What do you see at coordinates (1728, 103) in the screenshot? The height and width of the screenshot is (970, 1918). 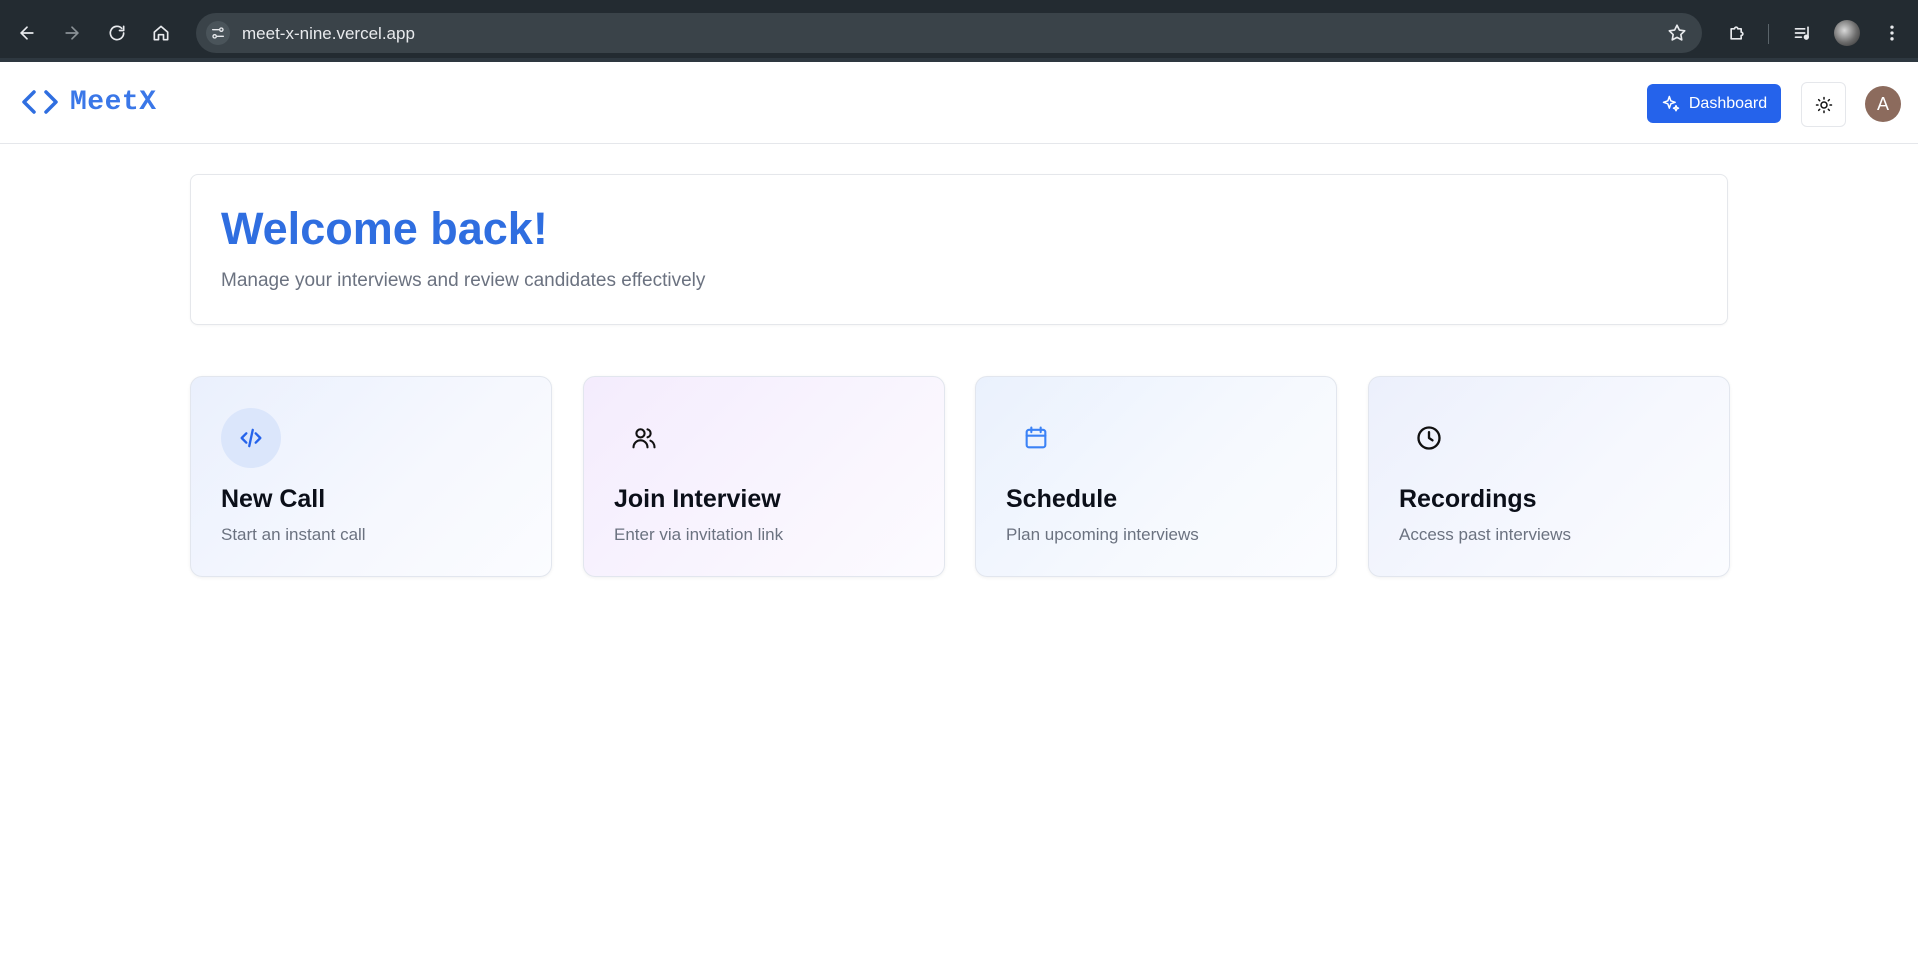 I see `dashboard-button-label: Dashboard` at bounding box center [1728, 103].